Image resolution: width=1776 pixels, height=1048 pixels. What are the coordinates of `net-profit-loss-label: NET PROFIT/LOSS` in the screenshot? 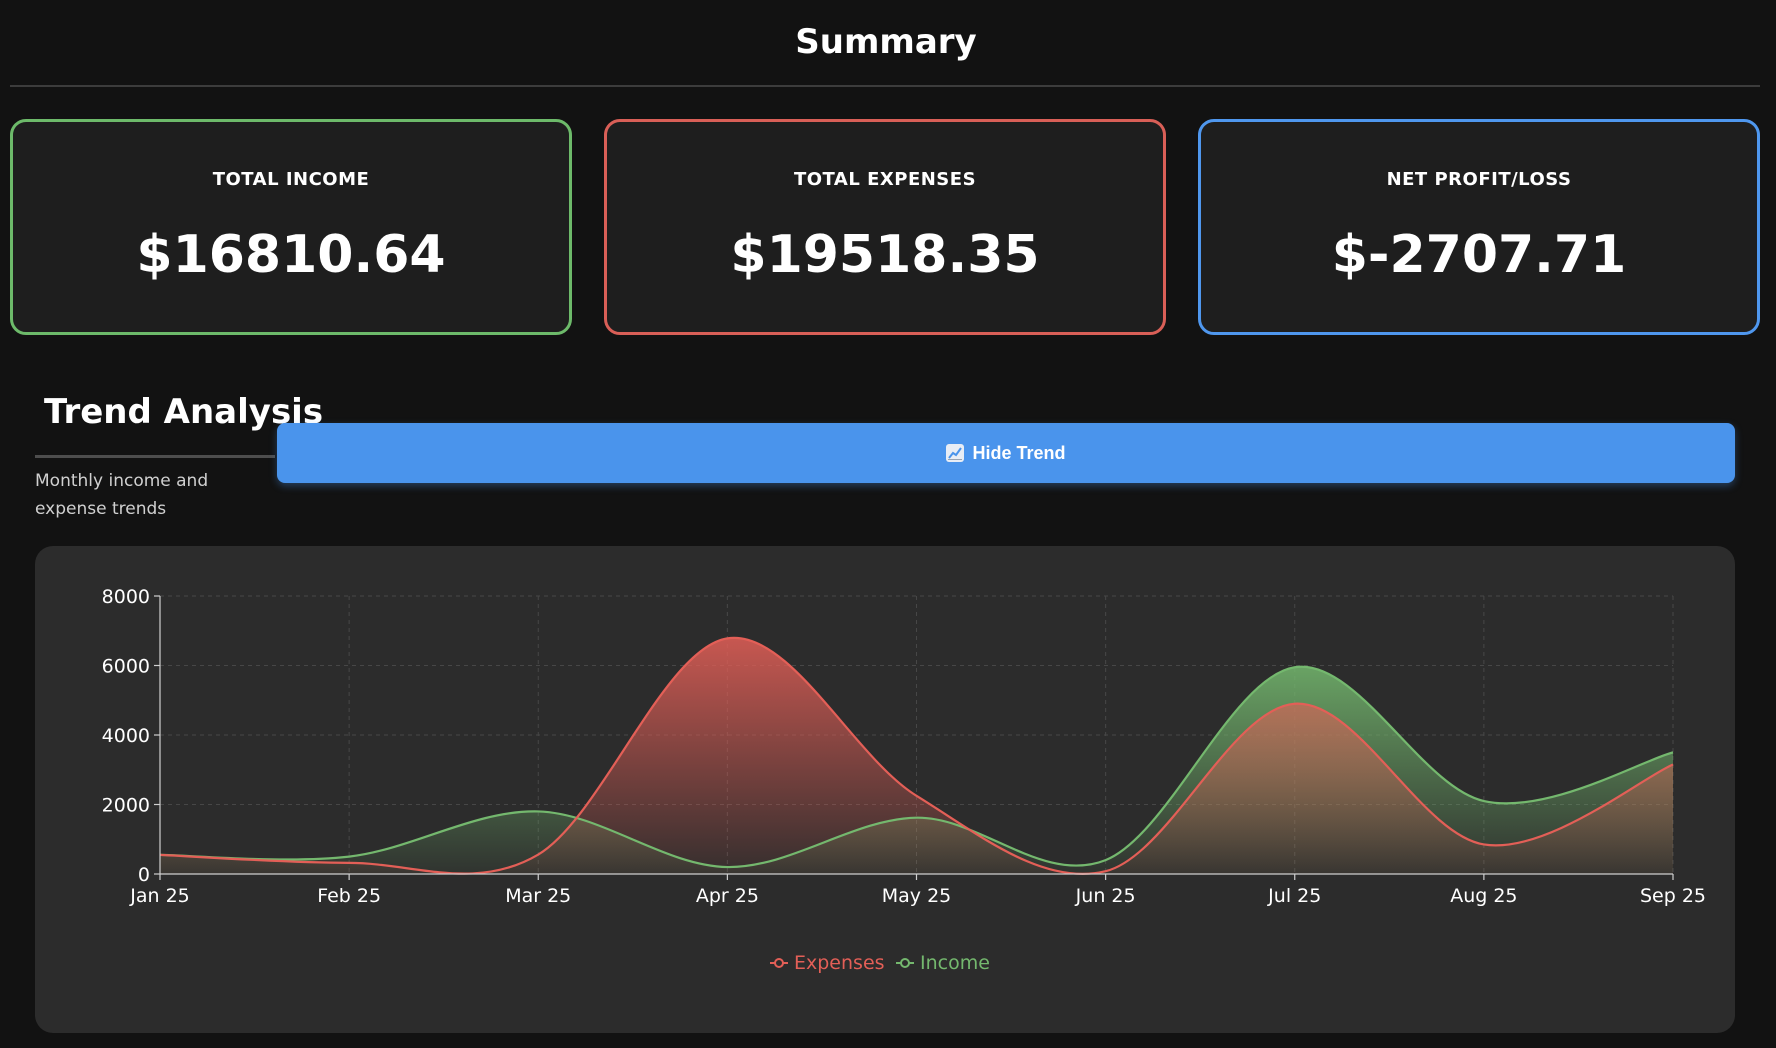 It's located at (1479, 179).